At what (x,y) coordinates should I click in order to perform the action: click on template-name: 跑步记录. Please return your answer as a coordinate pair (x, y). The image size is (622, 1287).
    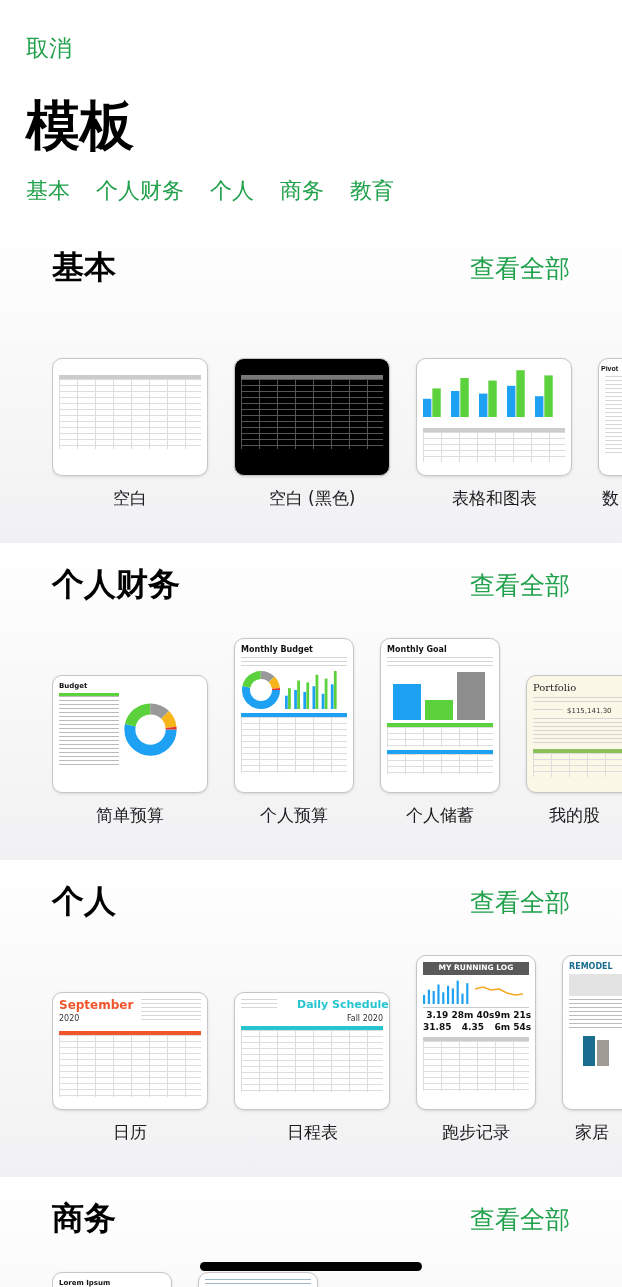
    Looking at the image, I should click on (476, 1132).